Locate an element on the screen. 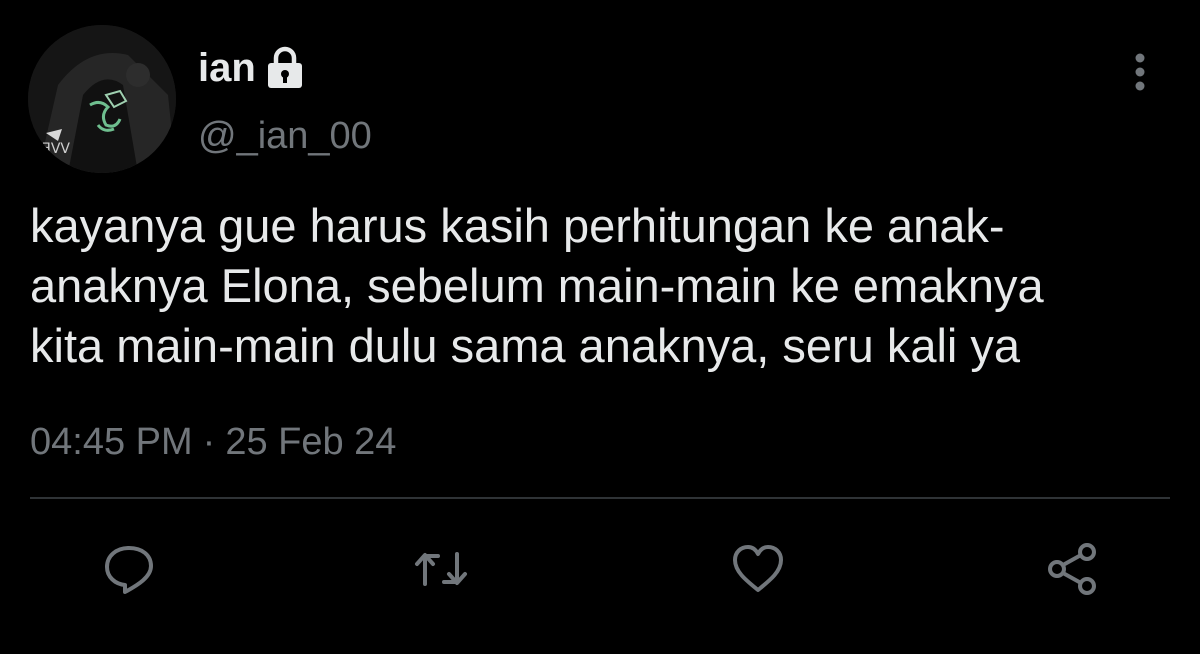 The width and height of the screenshot is (1200, 654). heart-icon is located at coordinates (758, 568).